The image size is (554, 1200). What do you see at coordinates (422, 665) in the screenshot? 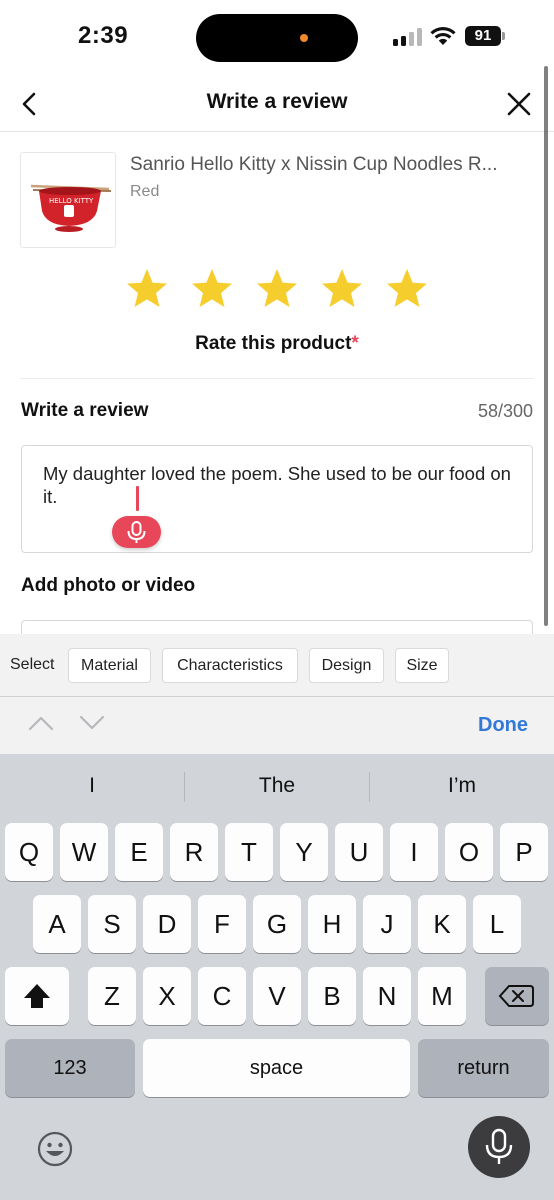
I see `chip-size: Size` at bounding box center [422, 665].